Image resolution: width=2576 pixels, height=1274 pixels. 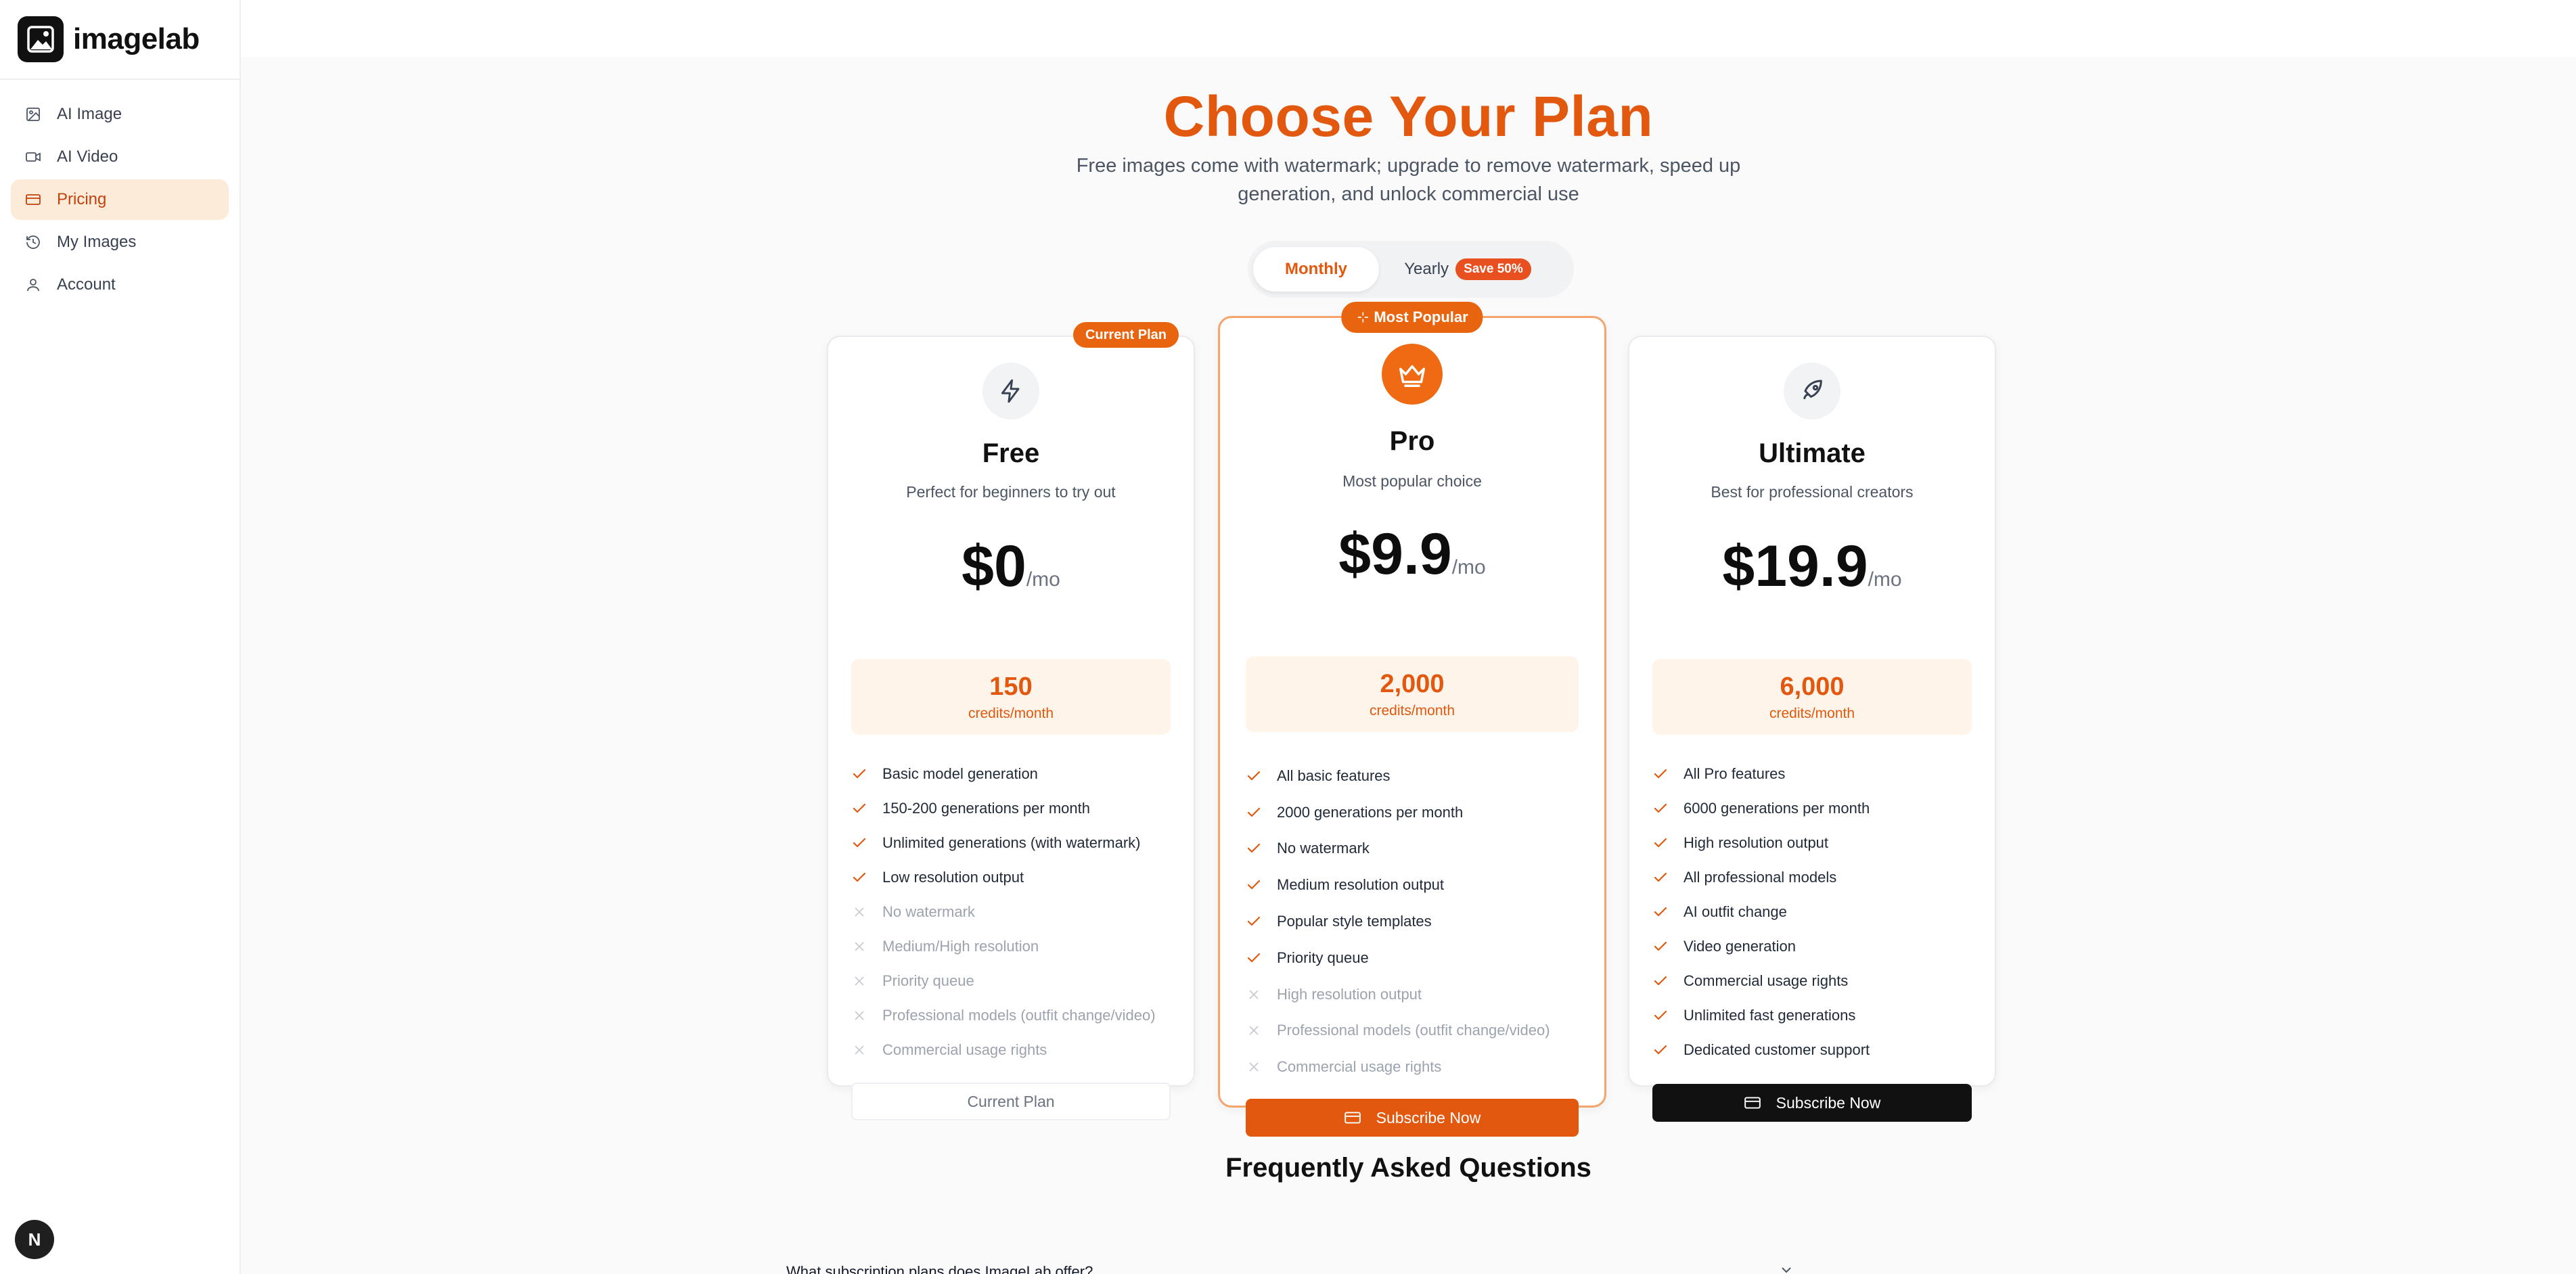 What do you see at coordinates (1412, 1118) in the screenshot?
I see `subscribe-pro-button: Subscribe Now` at bounding box center [1412, 1118].